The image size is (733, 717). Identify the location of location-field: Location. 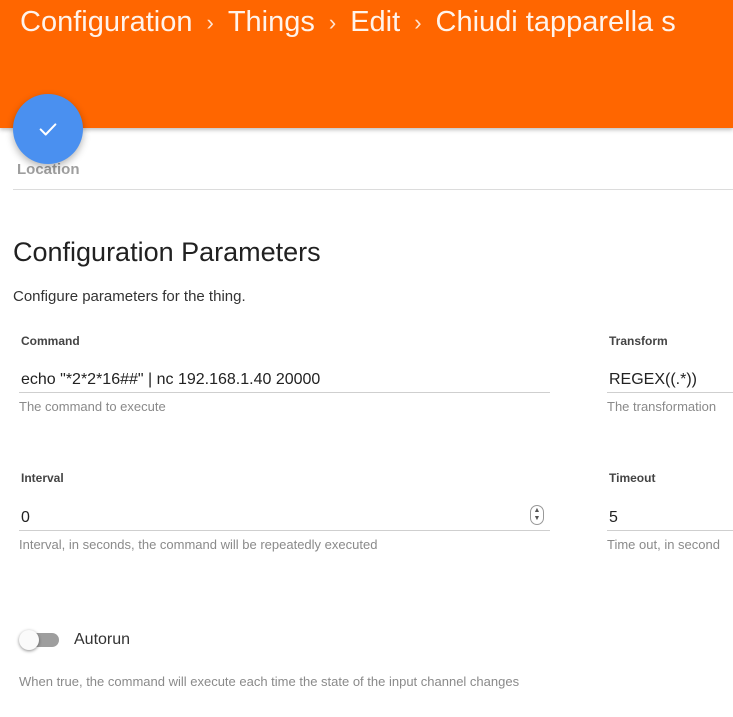
(373, 160).